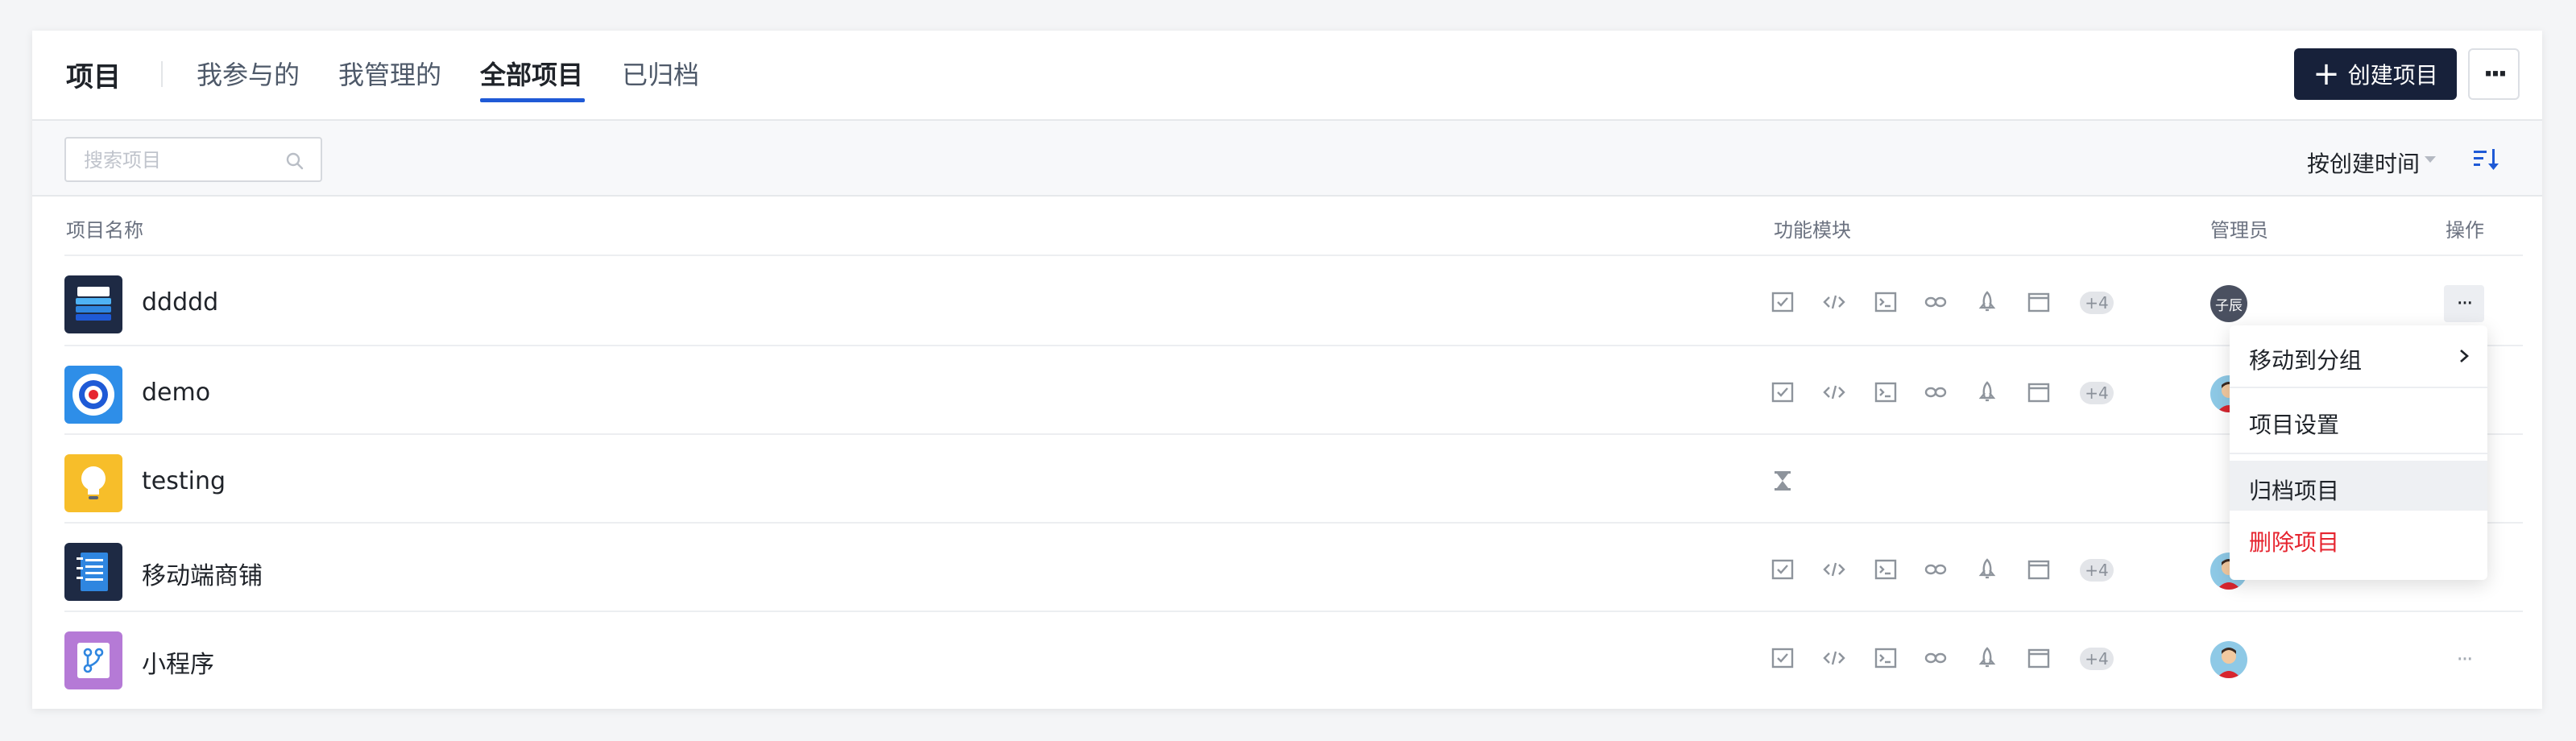 Image resolution: width=2576 pixels, height=741 pixels. What do you see at coordinates (532, 100) in the screenshot?
I see `active-tab-indicator` at bounding box center [532, 100].